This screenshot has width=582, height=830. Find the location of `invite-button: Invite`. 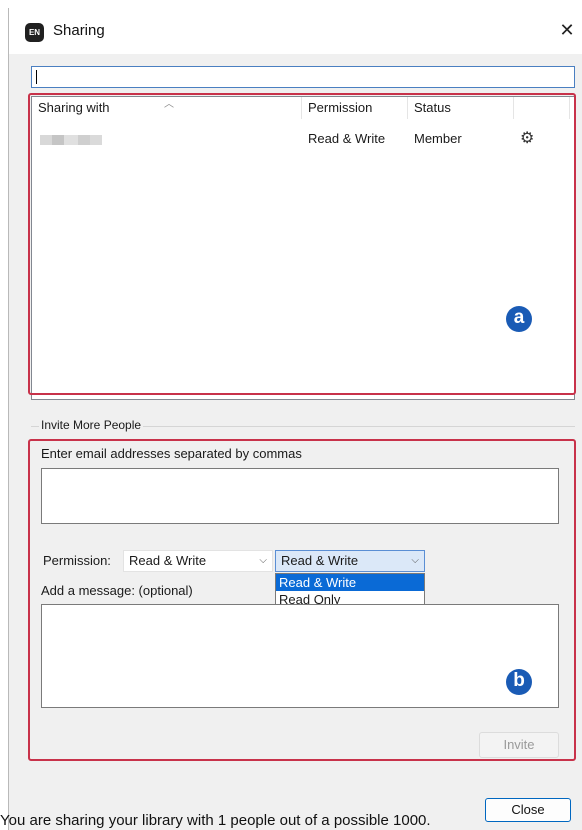

invite-button: Invite is located at coordinates (519, 745).